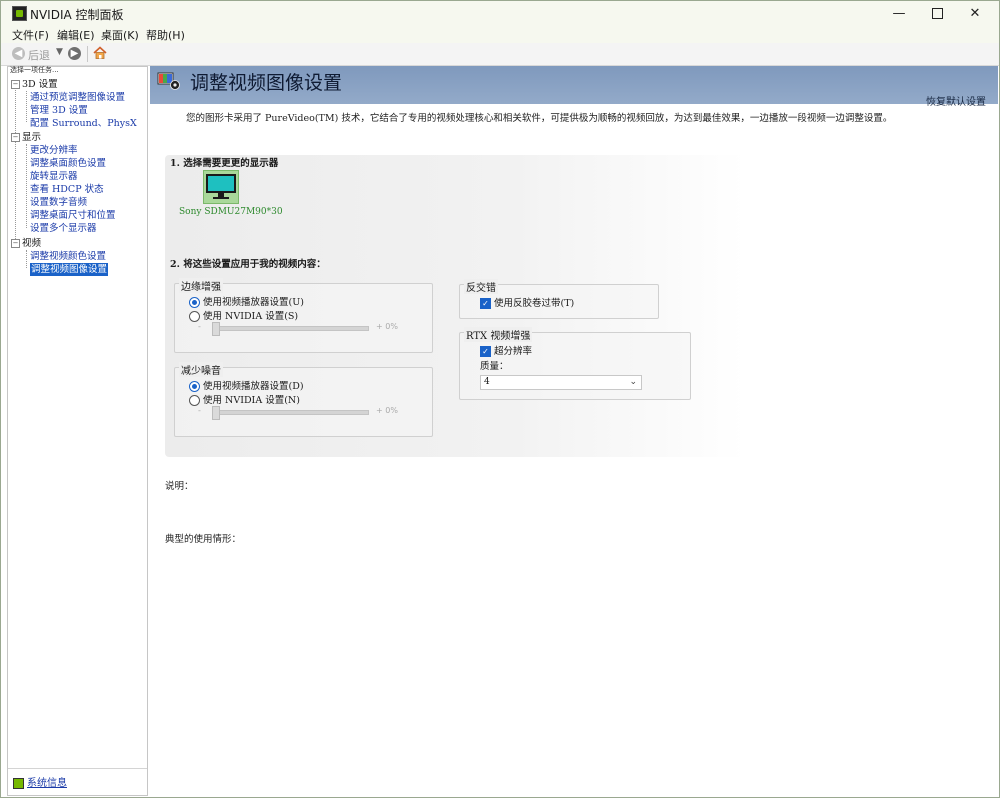  Describe the element at coordinates (54, 176) in the screenshot. I see `tree-item-rotate-display: 旋转显示器` at that location.